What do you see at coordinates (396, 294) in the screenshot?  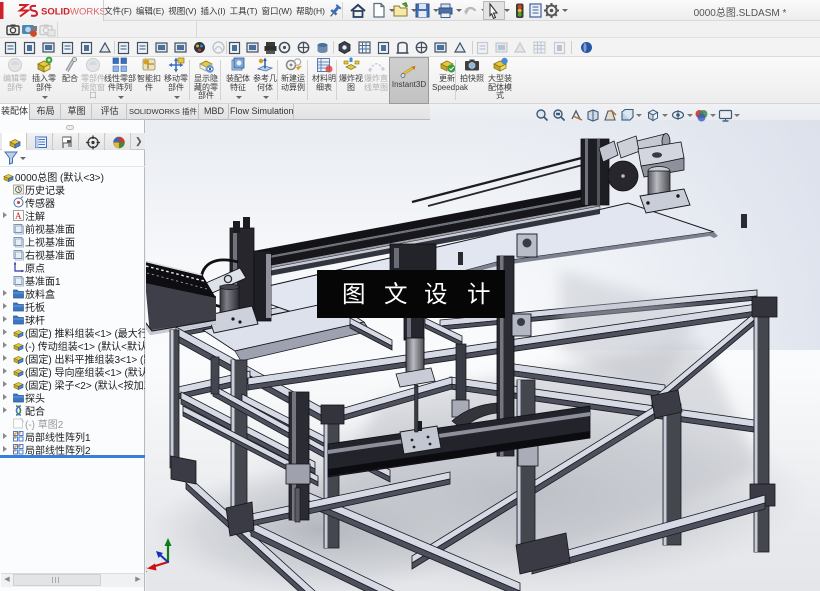 I see `svg-text: 文` at bounding box center [396, 294].